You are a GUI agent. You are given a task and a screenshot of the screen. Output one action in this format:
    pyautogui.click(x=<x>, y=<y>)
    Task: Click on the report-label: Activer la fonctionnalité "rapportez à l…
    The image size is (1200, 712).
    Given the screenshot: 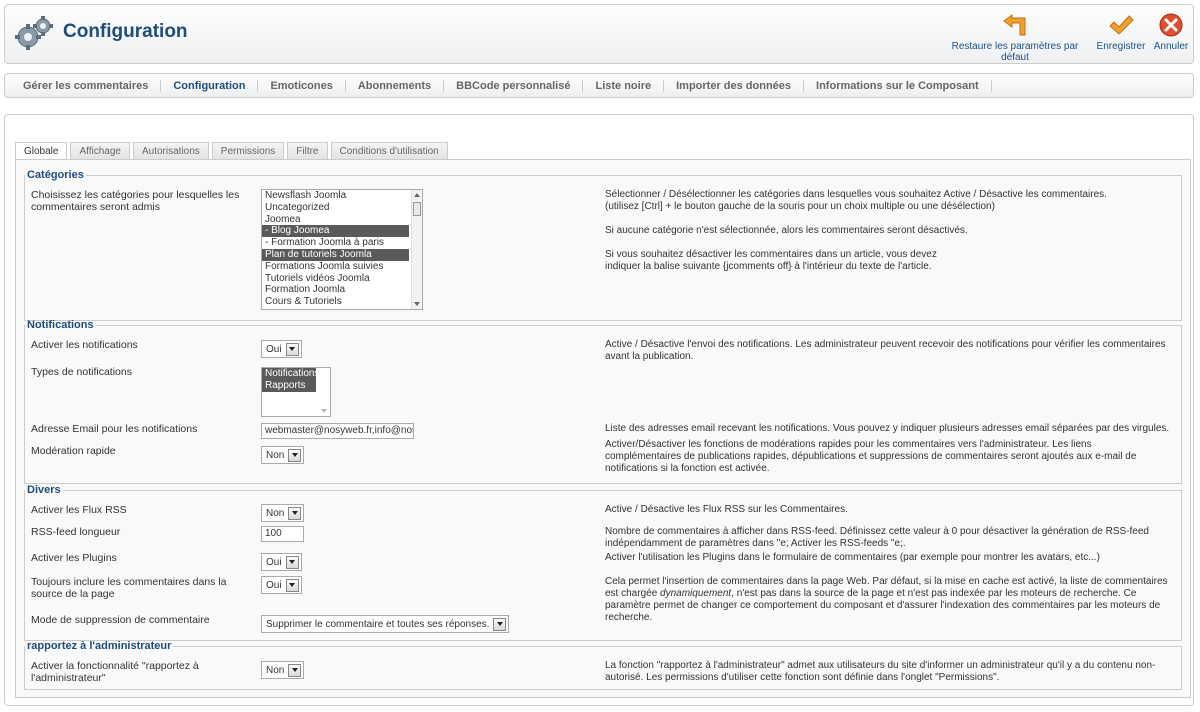 What is the action you would take?
    pyautogui.click(x=115, y=672)
    